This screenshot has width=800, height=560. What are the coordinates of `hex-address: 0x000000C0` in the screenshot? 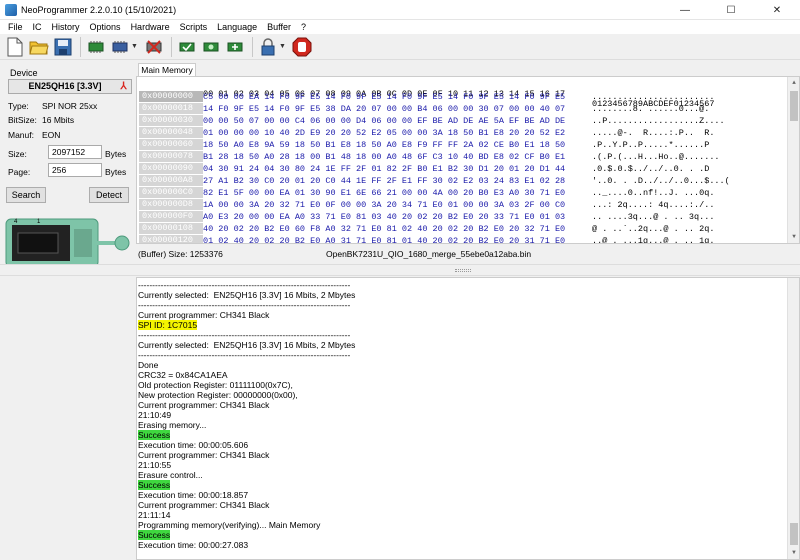 It's located at (171, 192).